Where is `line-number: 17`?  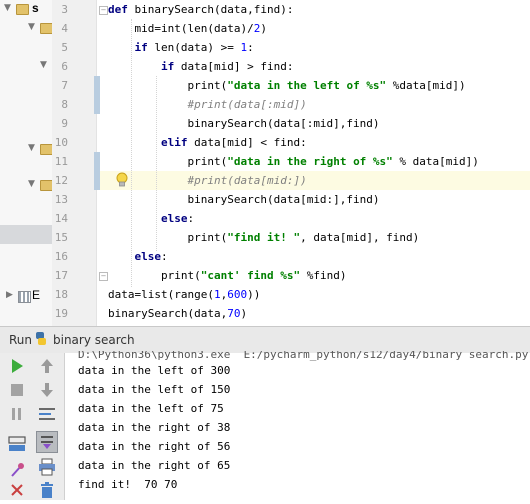 line-number: 17 is located at coordinates (61, 275).